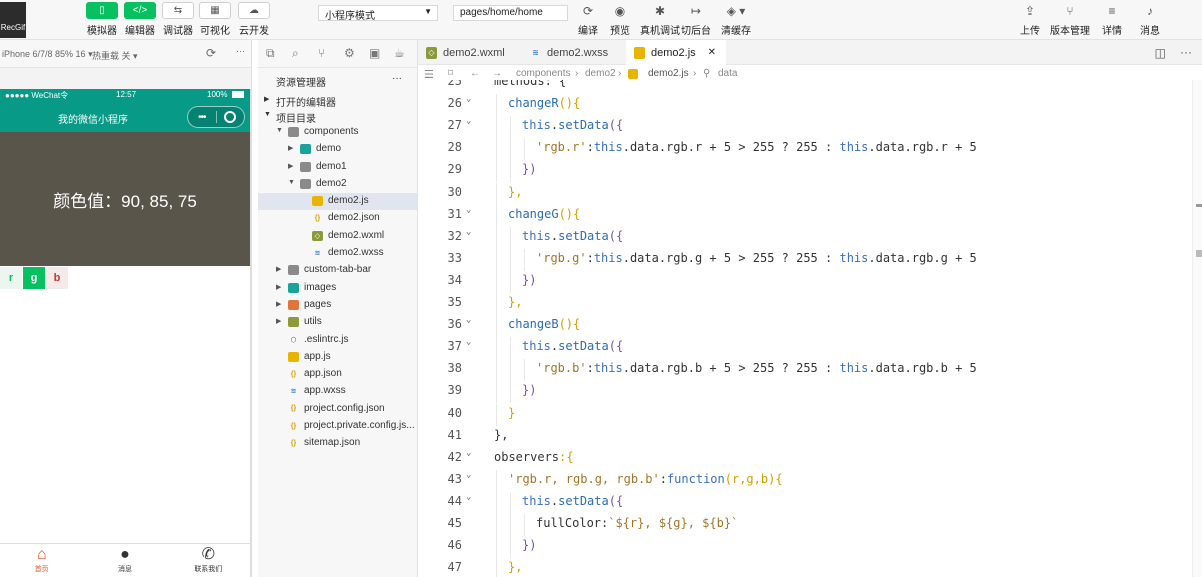  Describe the element at coordinates (321, 53) in the screenshot. I see `branch-icon: ⑂` at that location.